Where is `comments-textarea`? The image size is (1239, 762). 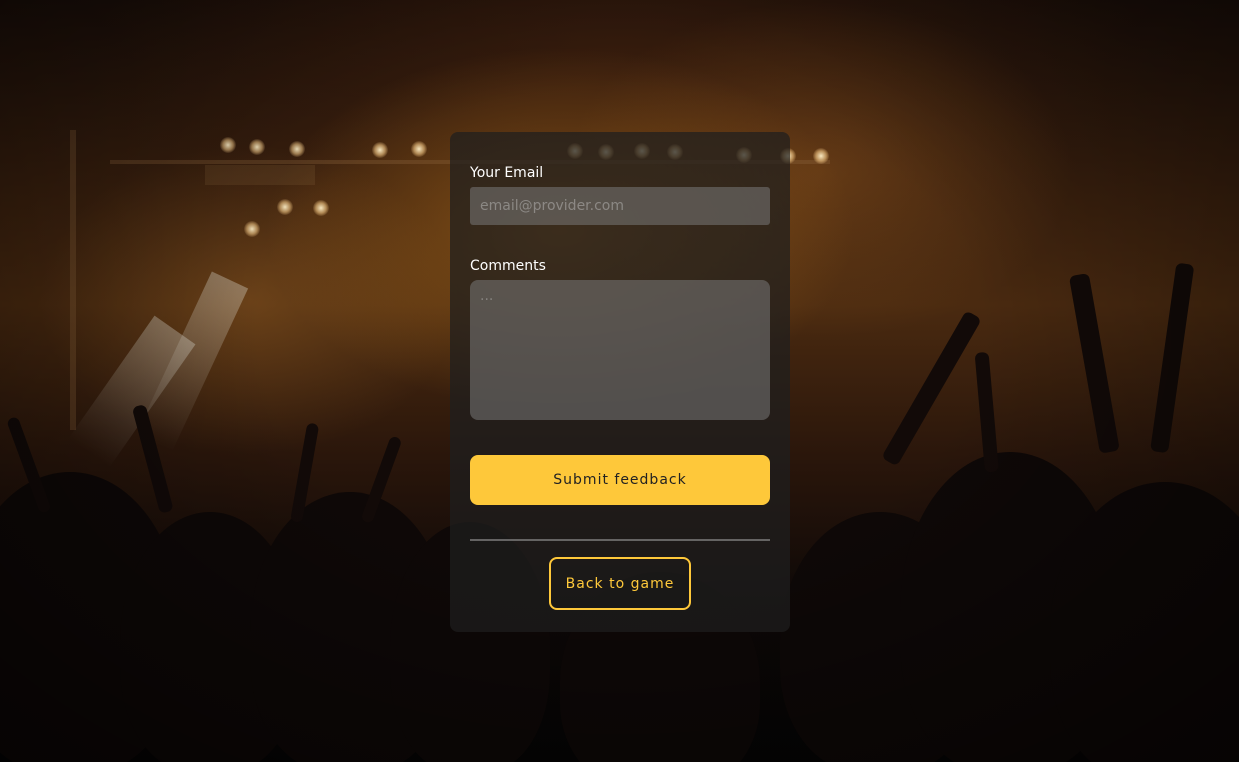 comments-textarea is located at coordinates (620, 350).